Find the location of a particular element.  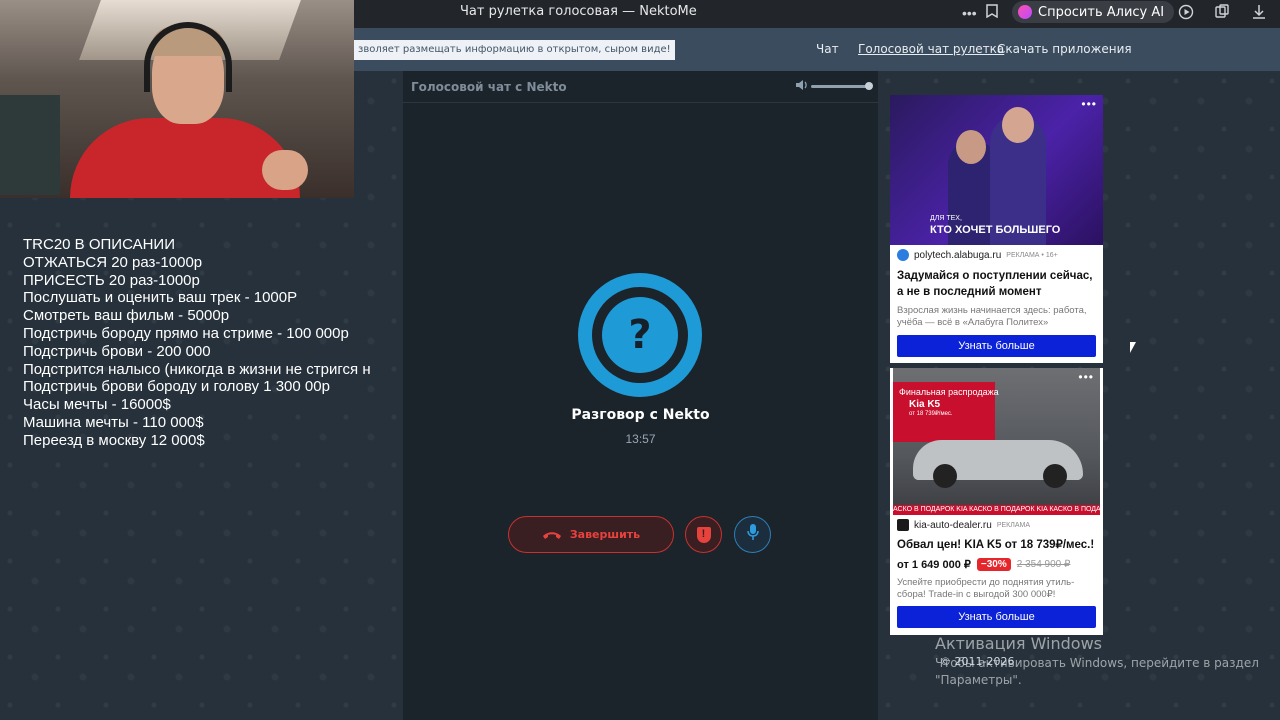

price-list-line: Машина мечты - 110 000$ is located at coordinates (113, 422).